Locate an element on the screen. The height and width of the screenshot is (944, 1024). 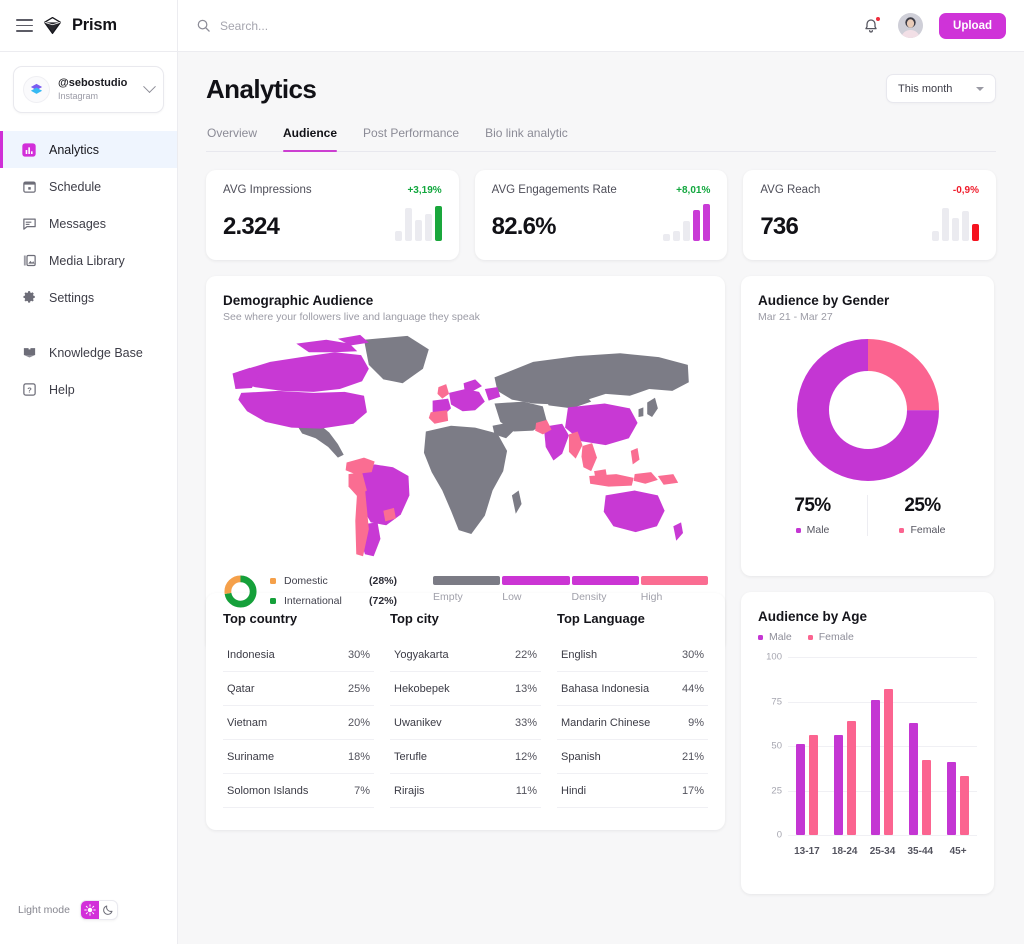
y-tick-label: 75 is located at coordinates (776, 701).